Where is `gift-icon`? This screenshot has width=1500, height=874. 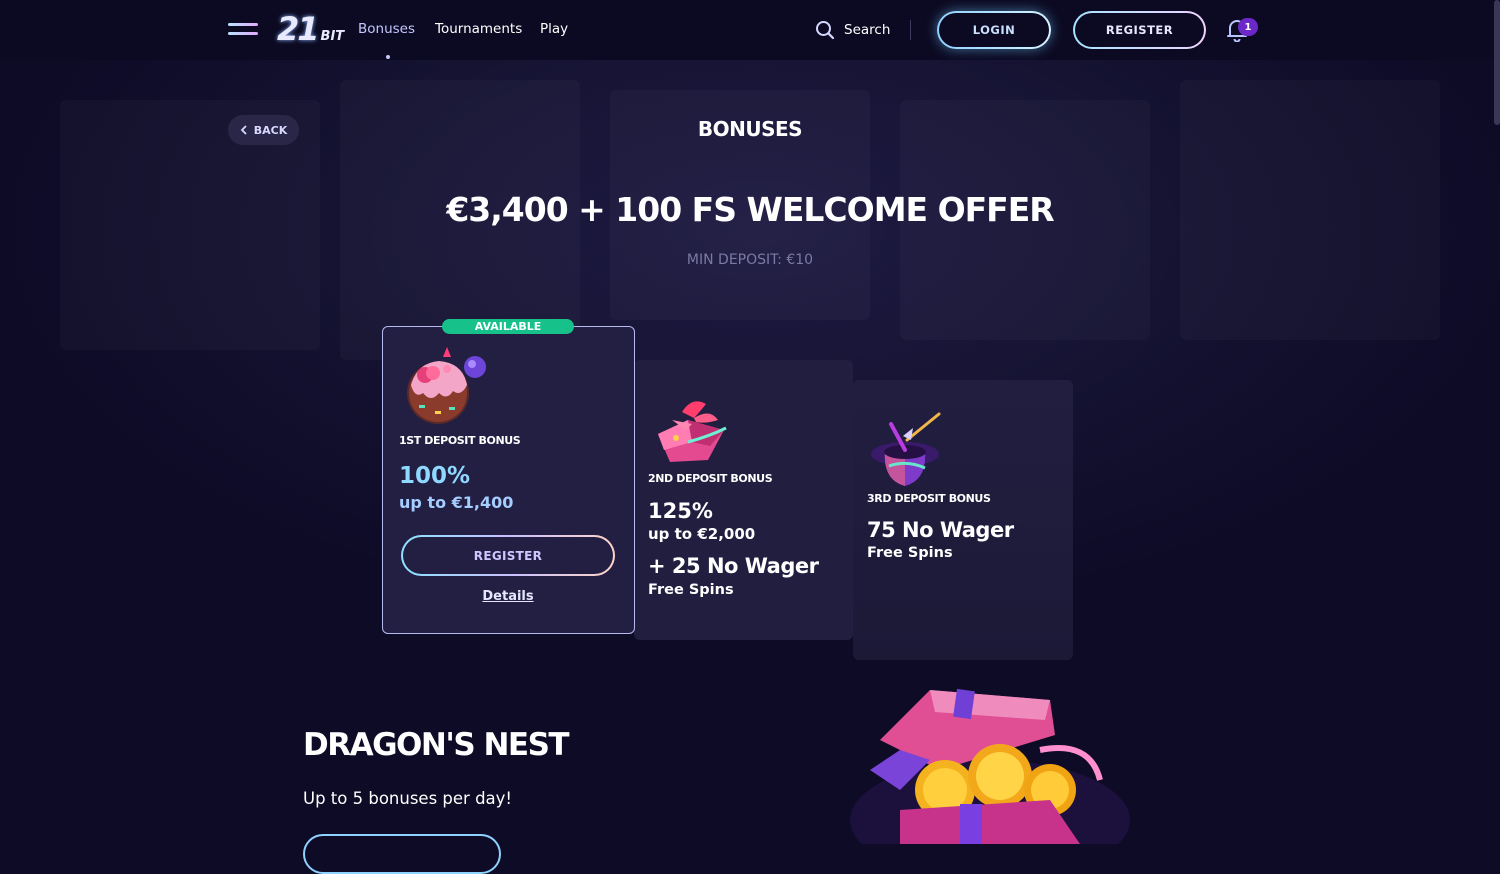 gift-icon is located at coordinates (692, 431).